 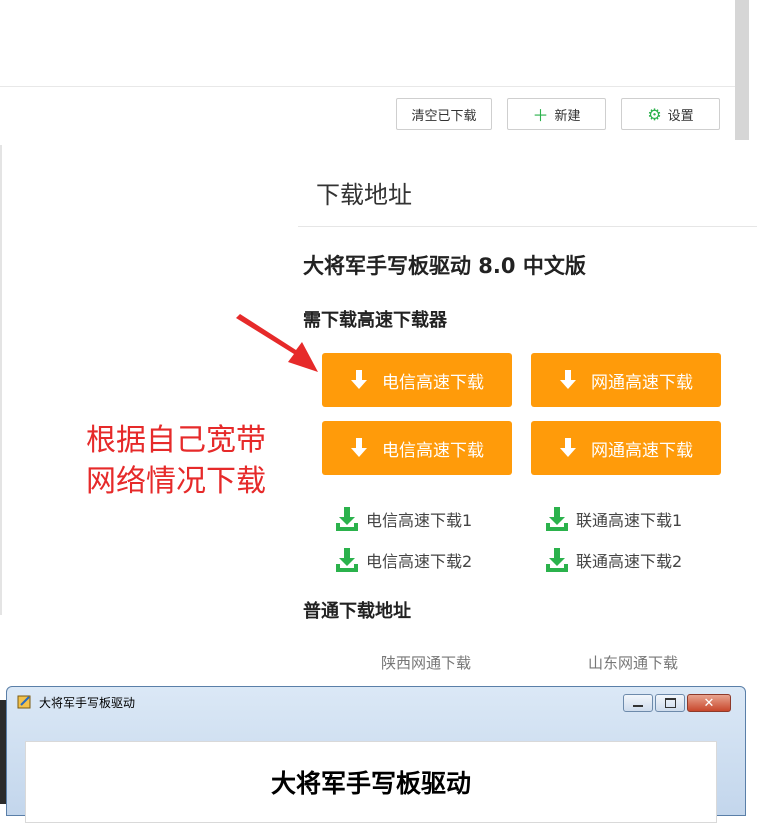 What do you see at coordinates (277, 343) in the screenshot?
I see `red-arrow-icon` at bounding box center [277, 343].